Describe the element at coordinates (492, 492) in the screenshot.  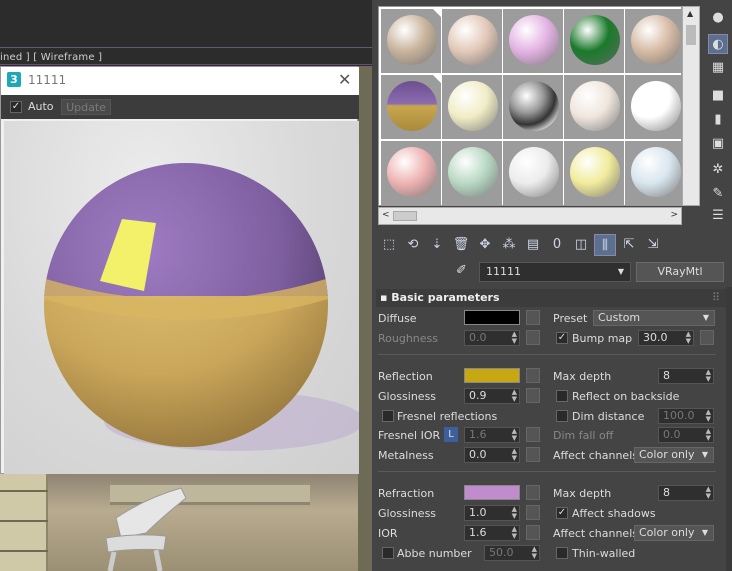
I see `refraction-swatch` at that location.